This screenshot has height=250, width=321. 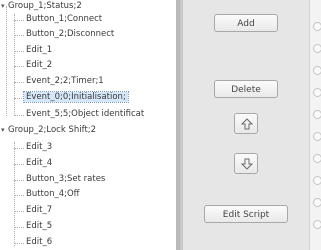 I want to click on tree-item-label: Edit_7, so click(x=39, y=210).